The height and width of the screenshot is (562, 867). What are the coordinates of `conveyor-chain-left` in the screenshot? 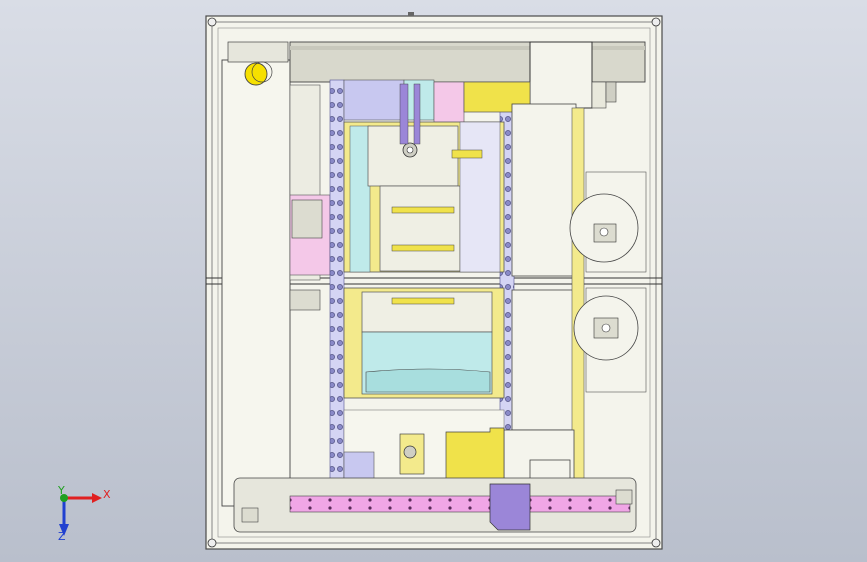 It's located at (337, 300).